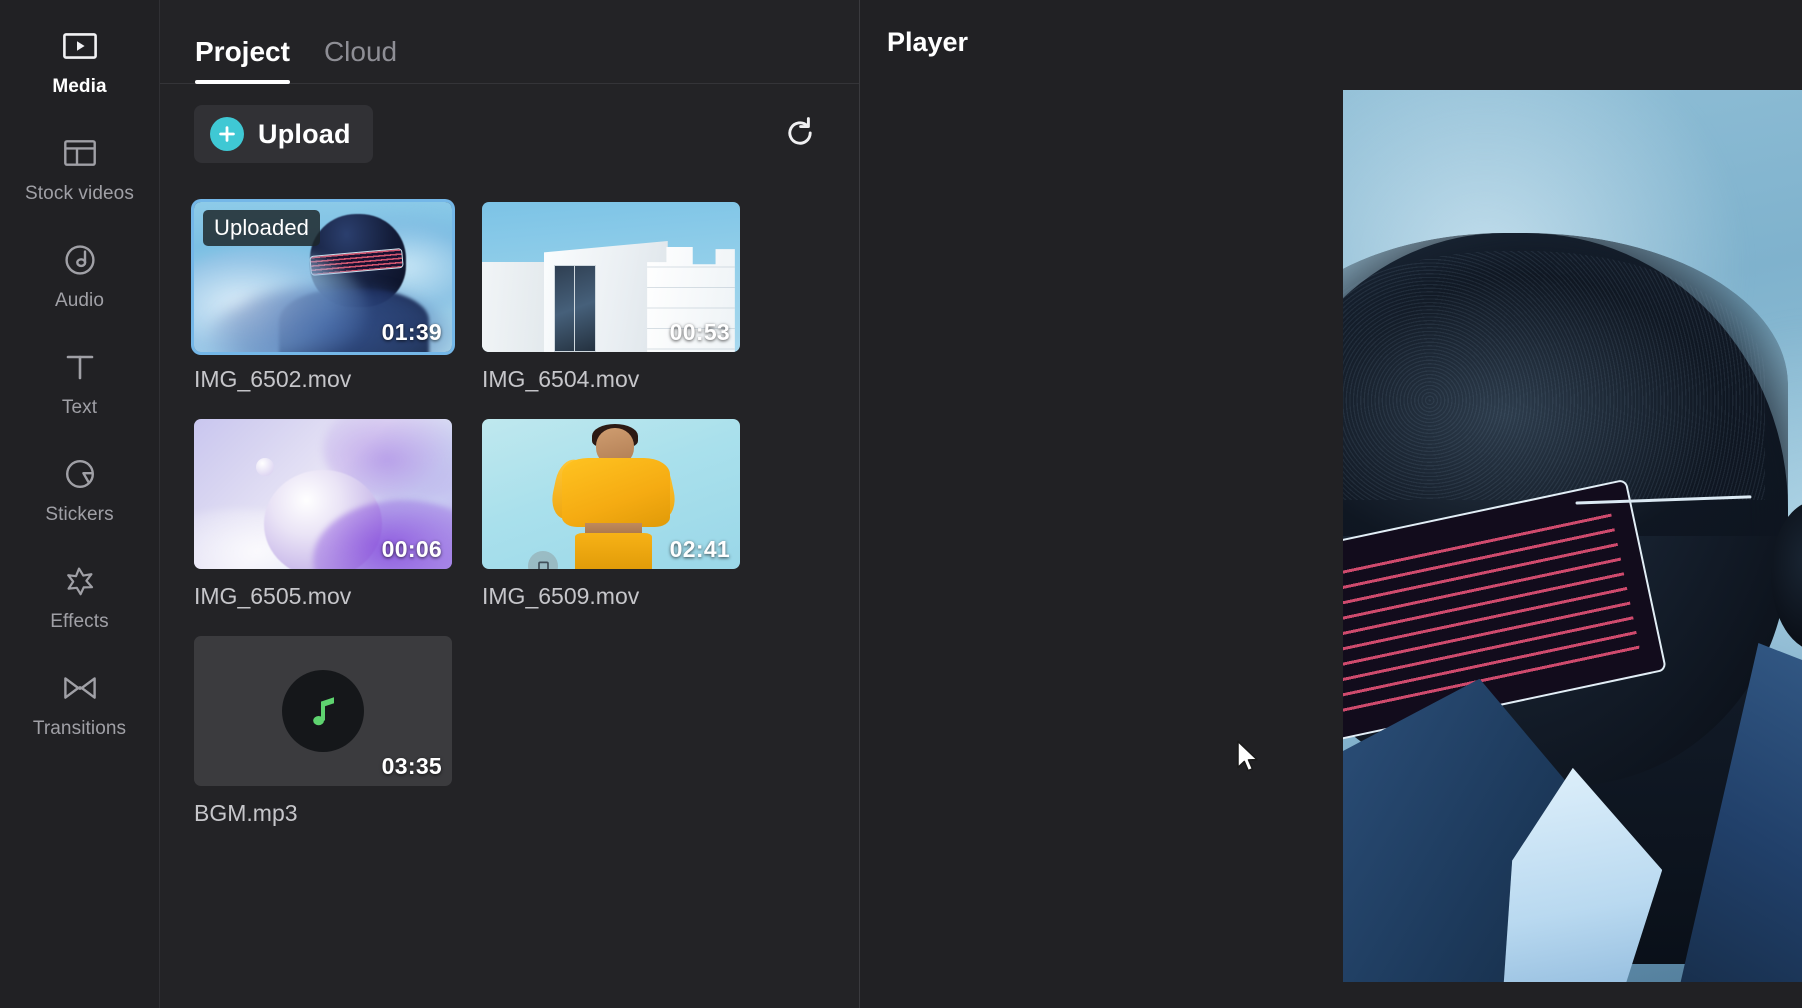 The image size is (1802, 1008). What do you see at coordinates (323, 277) in the screenshot?
I see `media-thumbnail: Uploaded 01:39` at bounding box center [323, 277].